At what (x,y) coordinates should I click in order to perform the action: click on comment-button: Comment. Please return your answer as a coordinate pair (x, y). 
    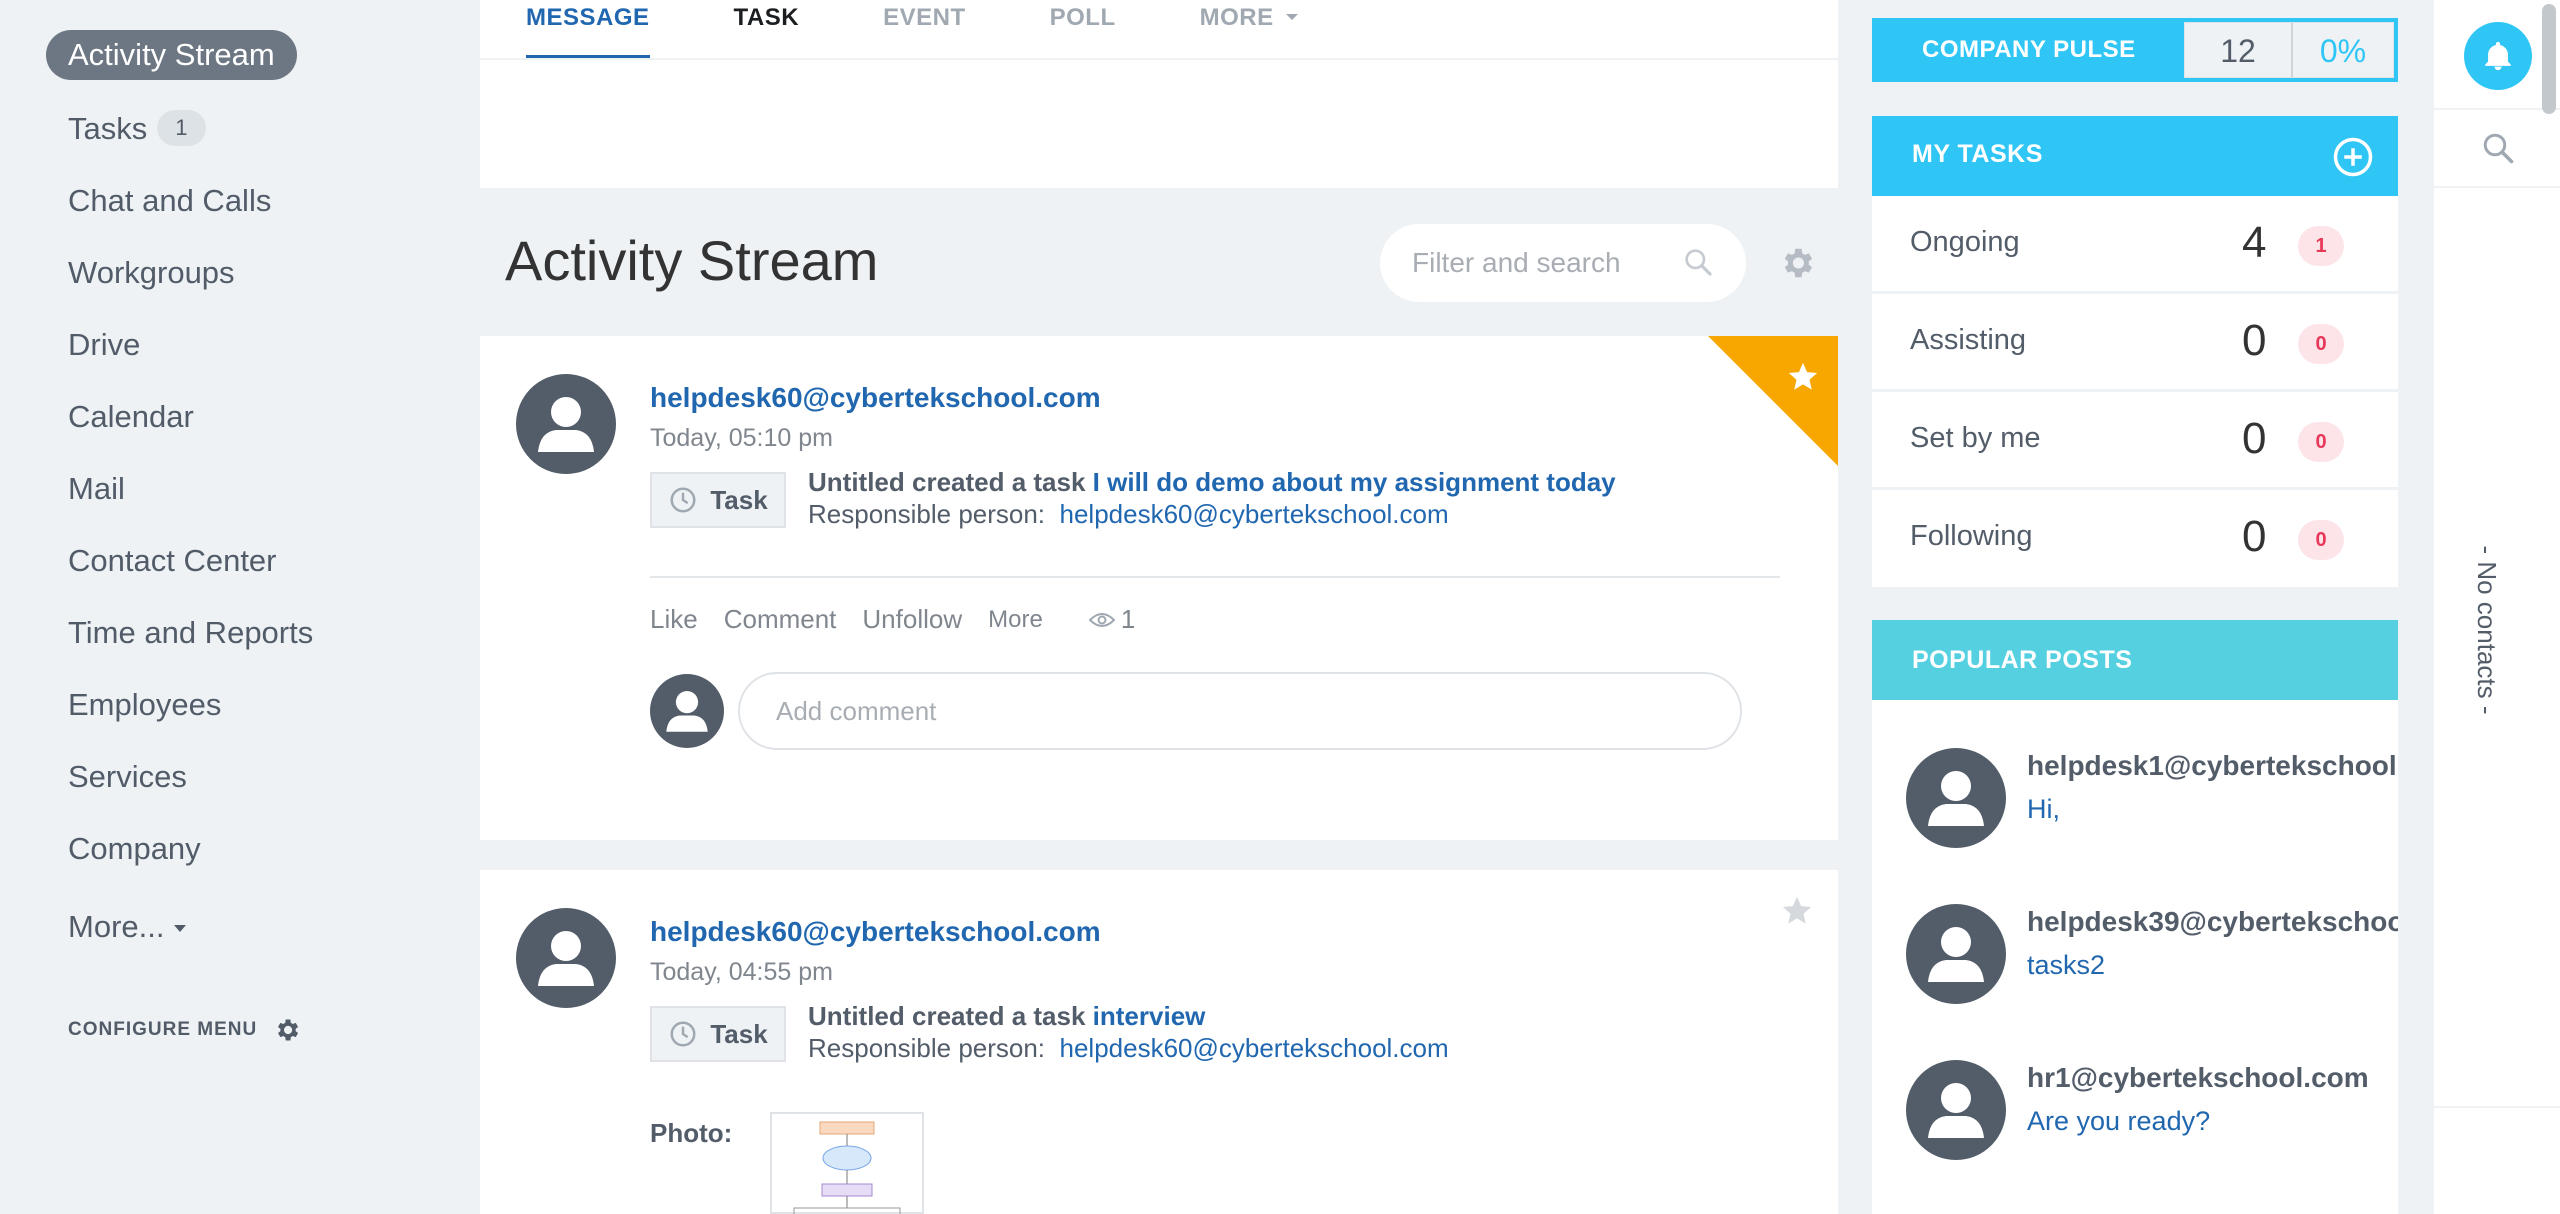
    Looking at the image, I should click on (780, 619).